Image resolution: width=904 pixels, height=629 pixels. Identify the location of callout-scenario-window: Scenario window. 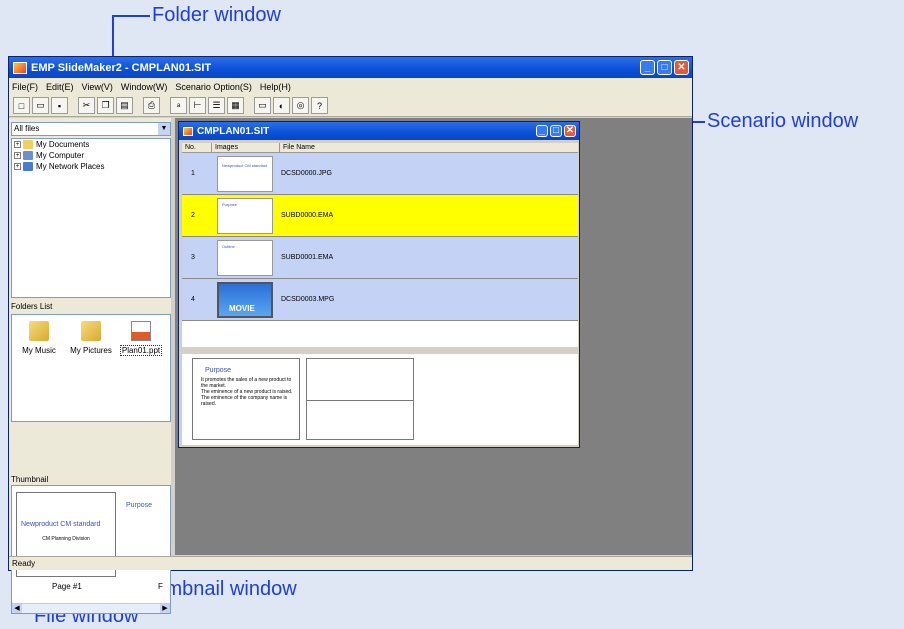
(783, 121).